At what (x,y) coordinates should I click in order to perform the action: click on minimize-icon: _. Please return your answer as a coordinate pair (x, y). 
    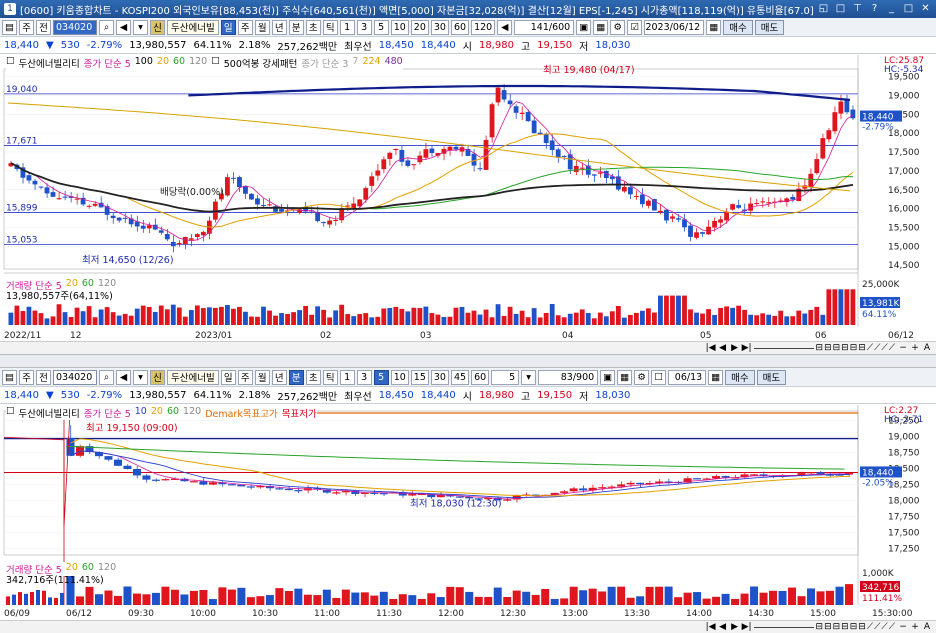
    Looking at the image, I should click on (891, 8).